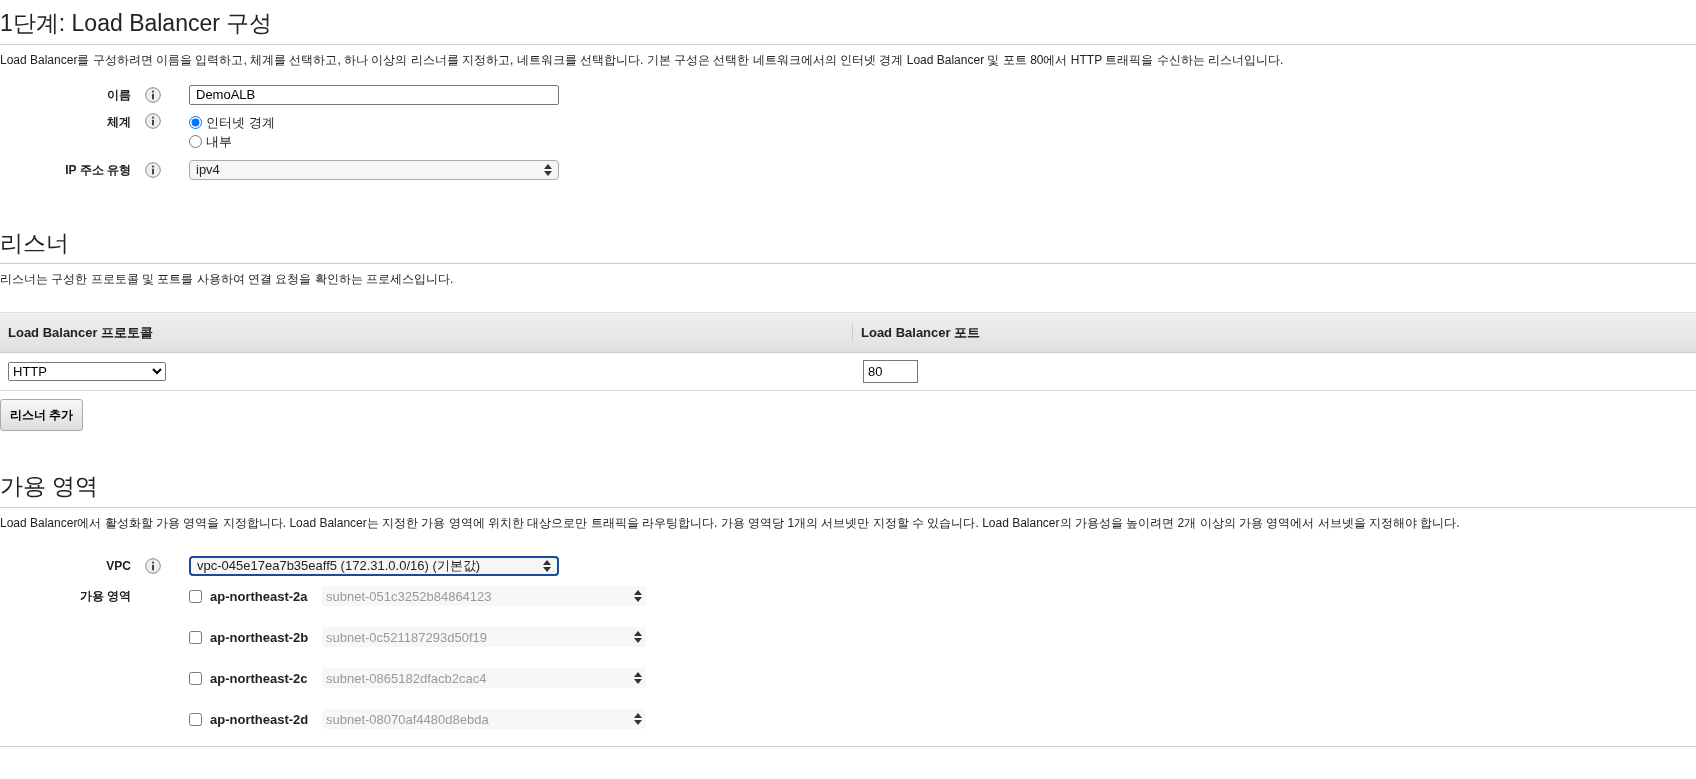  What do you see at coordinates (219, 142) in the screenshot?
I see `radio-label: 내부` at bounding box center [219, 142].